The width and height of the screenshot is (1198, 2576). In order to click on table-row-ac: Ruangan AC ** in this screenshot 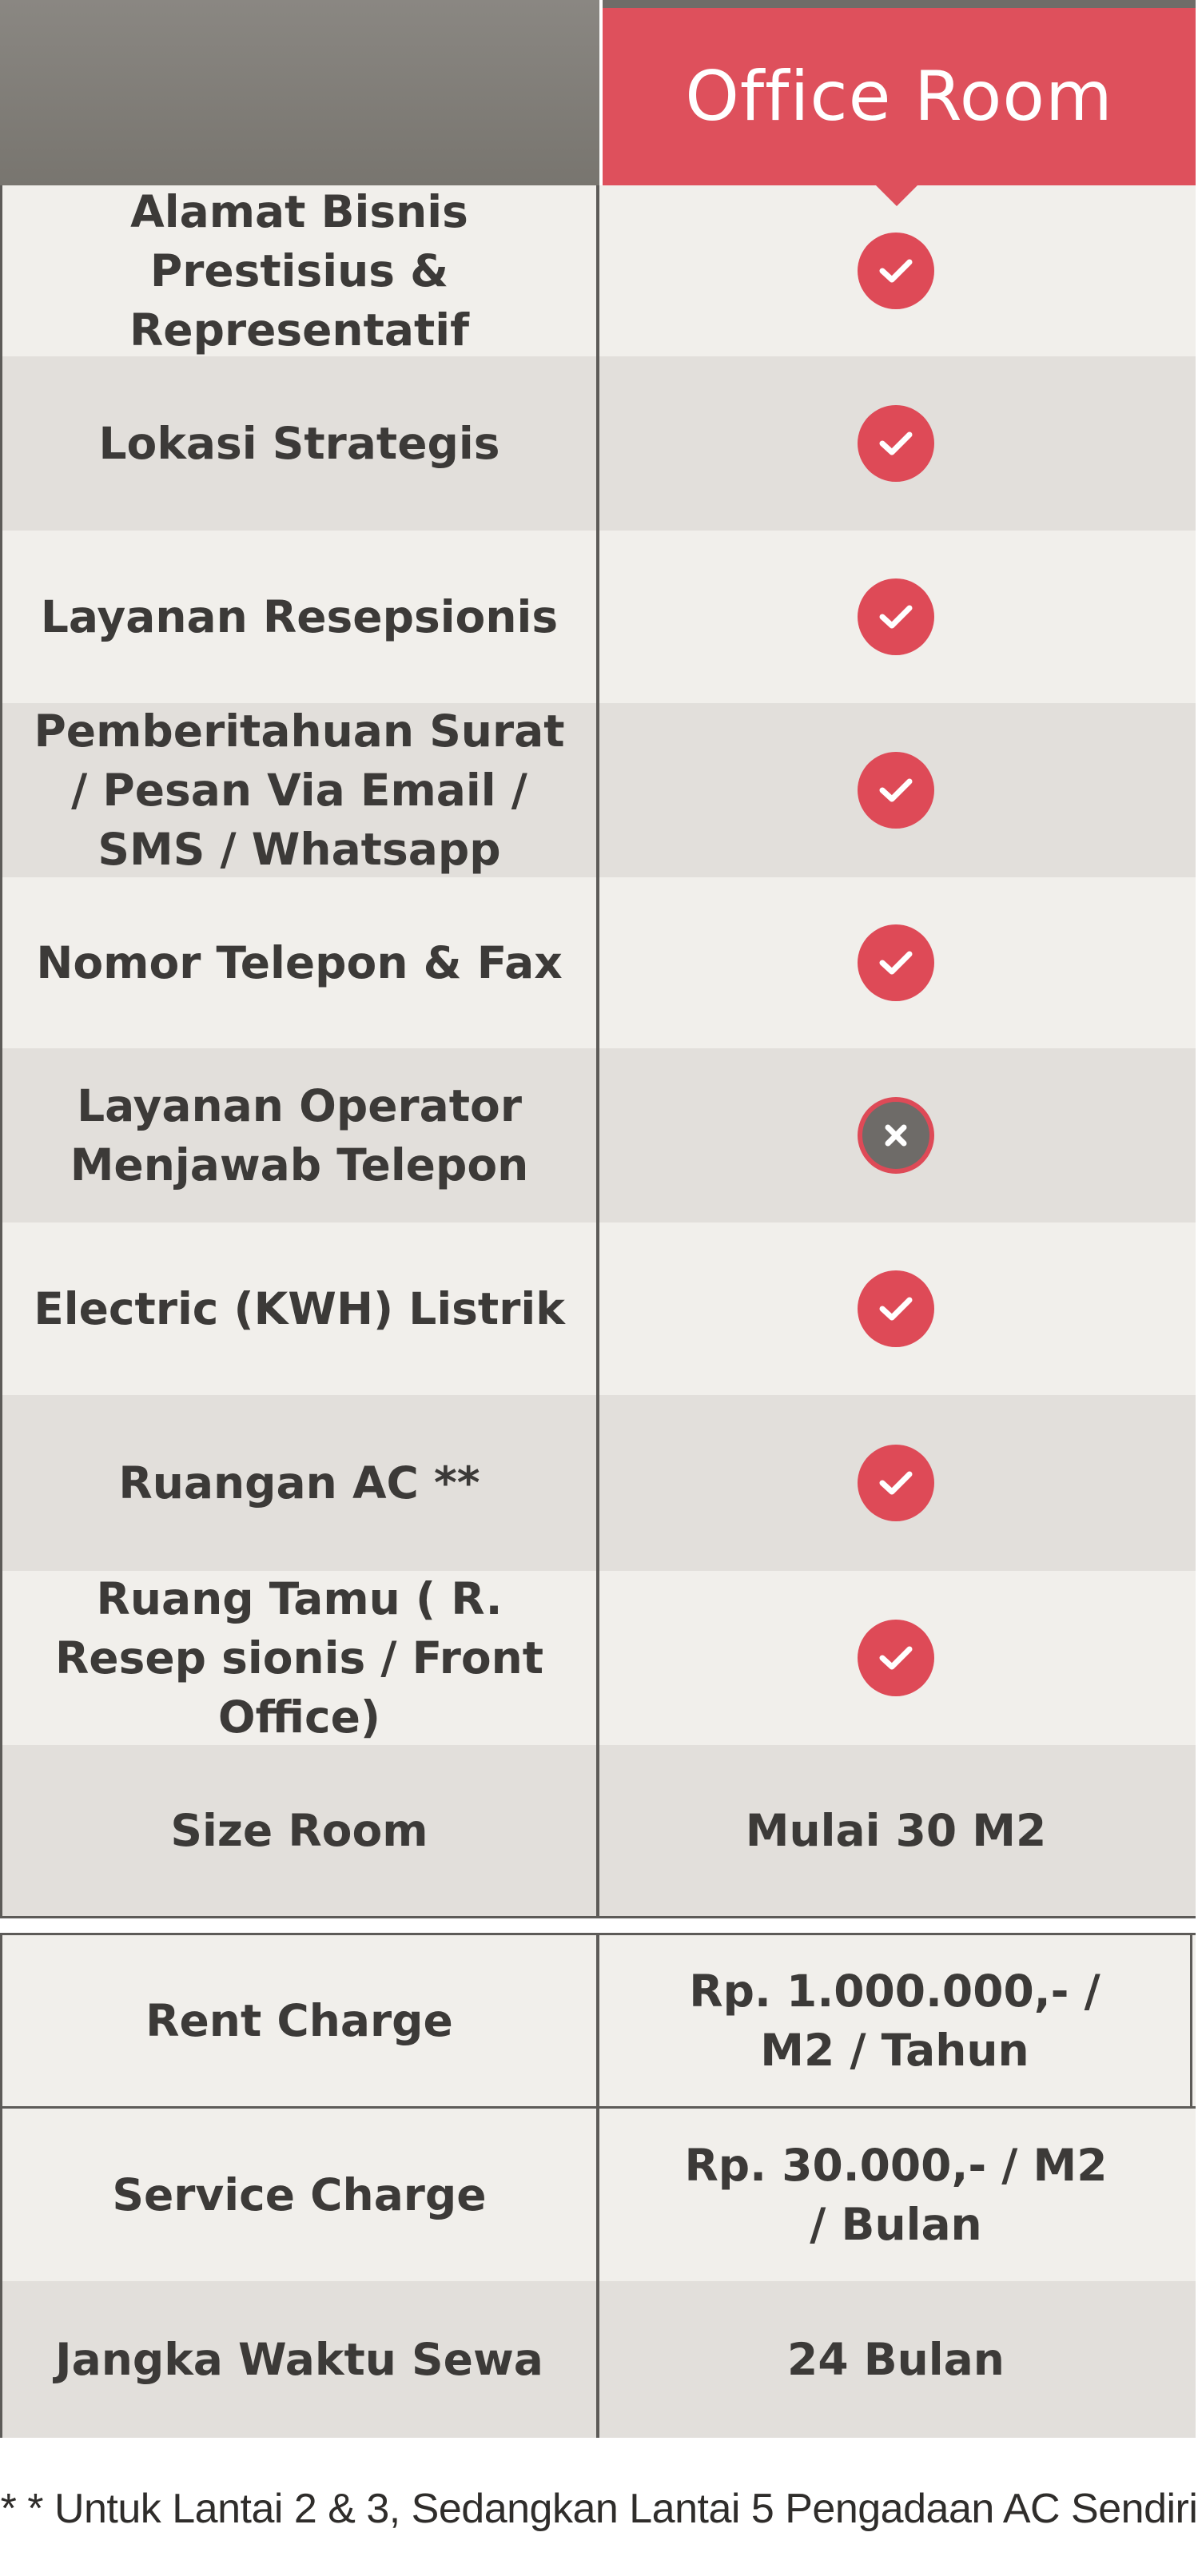, I will do `click(598, 1483)`.